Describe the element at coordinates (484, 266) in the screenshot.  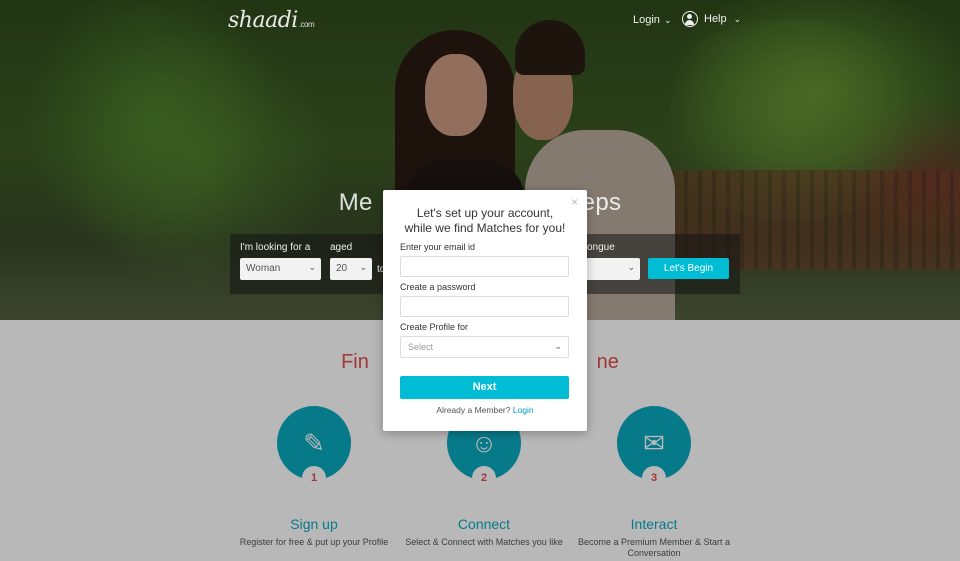
I see `email-field` at that location.